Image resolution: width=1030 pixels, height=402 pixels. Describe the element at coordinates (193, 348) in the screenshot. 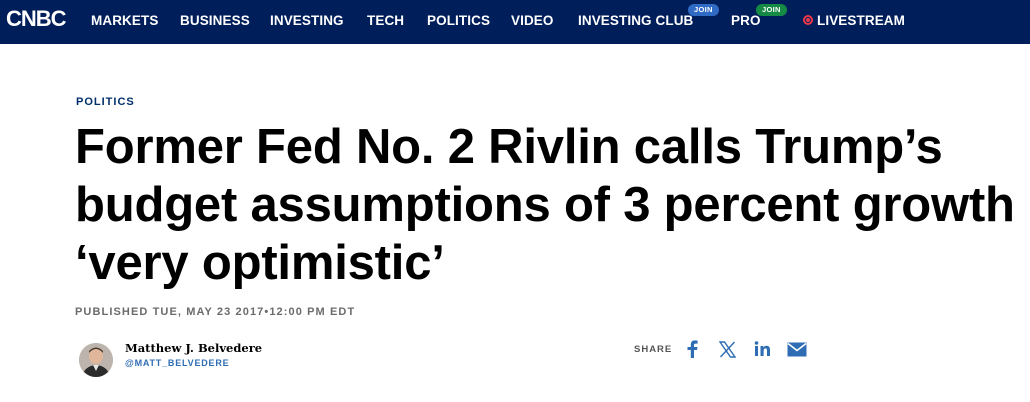

I see `author-name: Matthew J. Belvedere` at that location.